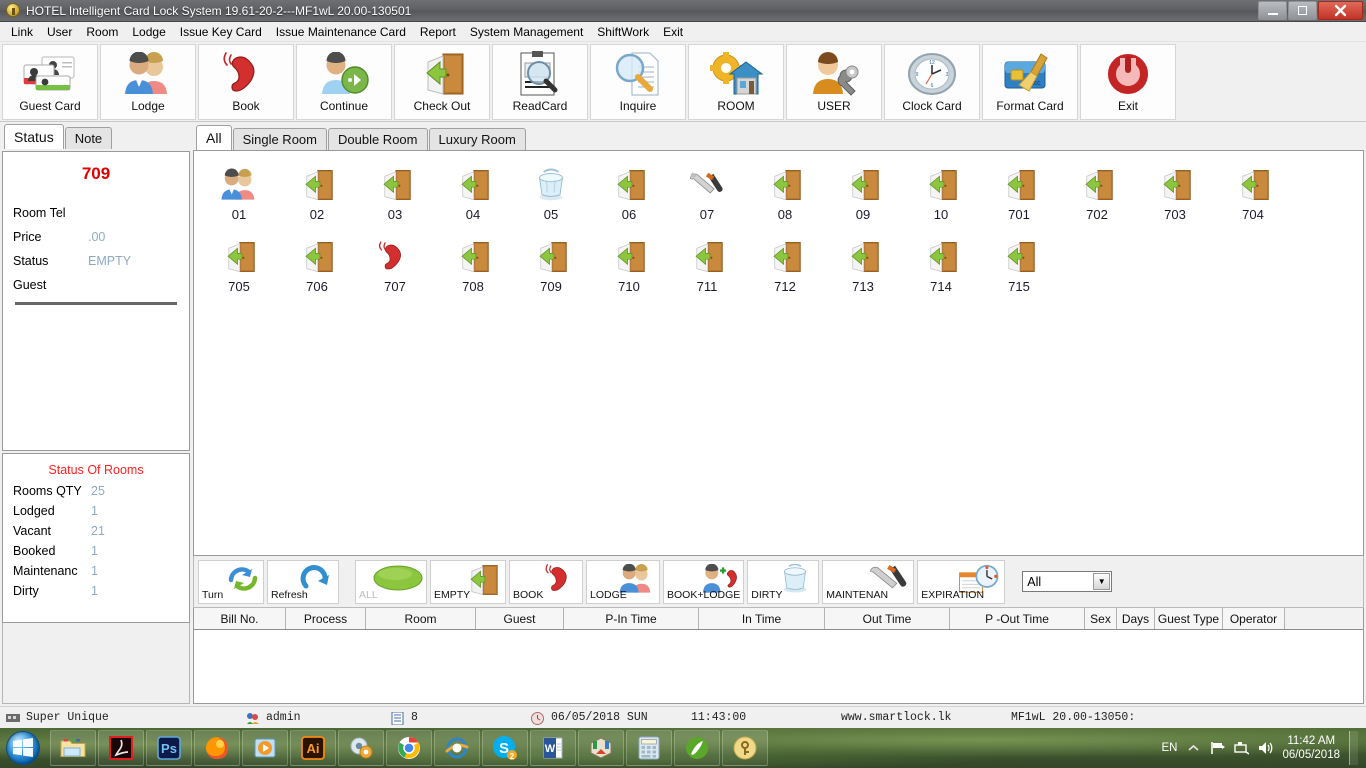 Image resolution: width=1366 pixels, height=768 pixels. I want to click on table-column-header: P -Out Time, so click(1017, 618).